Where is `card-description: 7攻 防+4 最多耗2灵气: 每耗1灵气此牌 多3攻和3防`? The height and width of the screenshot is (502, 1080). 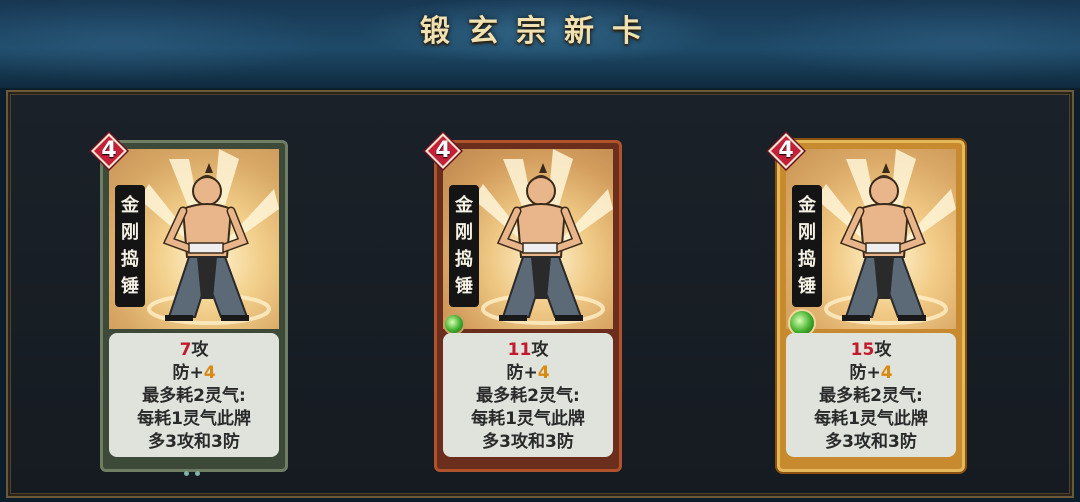
card-description: 7攻 防+4 最多耗2灵气: 每耗1灵气此牌 多3攻和3防 is located at coordinates (194, 395).